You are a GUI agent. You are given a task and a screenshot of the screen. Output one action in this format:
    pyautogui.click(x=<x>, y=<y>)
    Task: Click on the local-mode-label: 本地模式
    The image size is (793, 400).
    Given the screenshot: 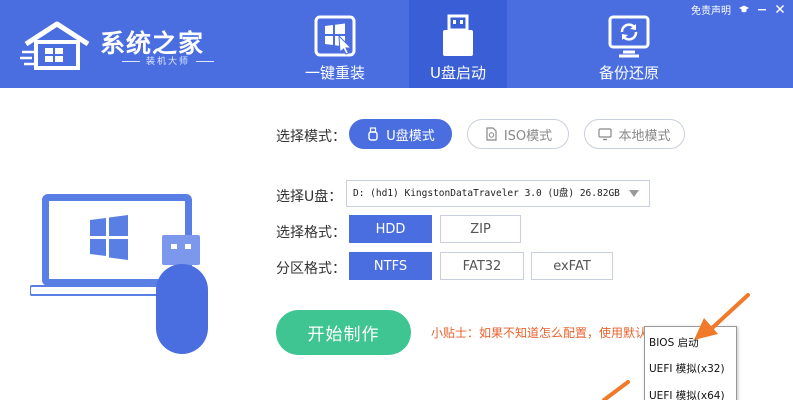 What is the action you would take?
    pyautogui.click(x=644, y=136)
    